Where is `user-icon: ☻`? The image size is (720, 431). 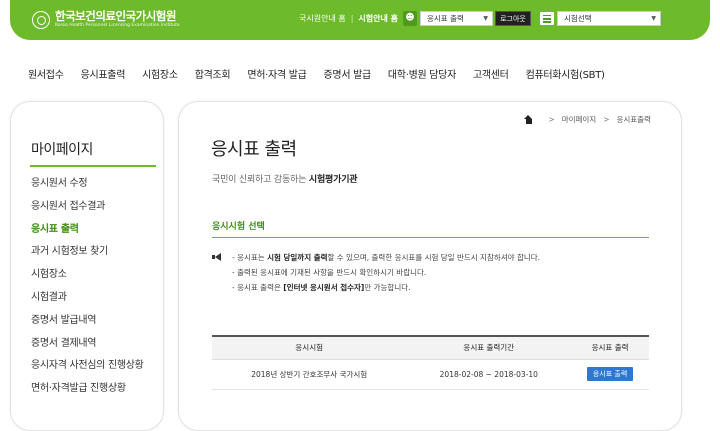 user-icon: ☻ is located at coordinates (410, 18).